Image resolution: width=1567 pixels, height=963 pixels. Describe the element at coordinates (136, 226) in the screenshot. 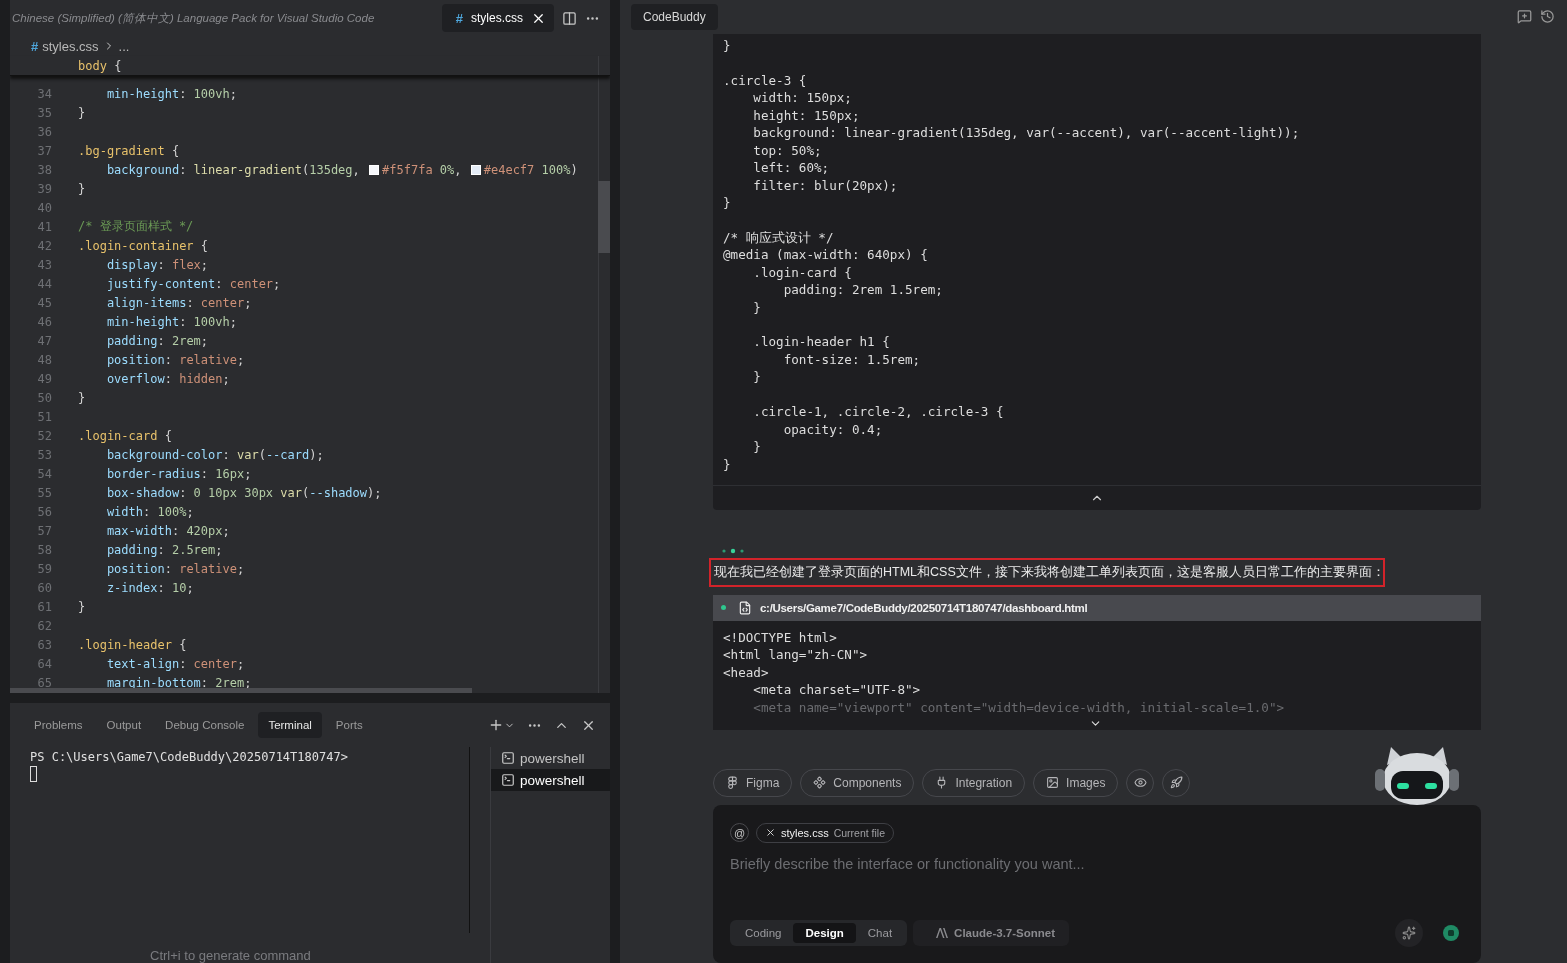

I see `code-text: /* 登录页面样式 */` at that location.